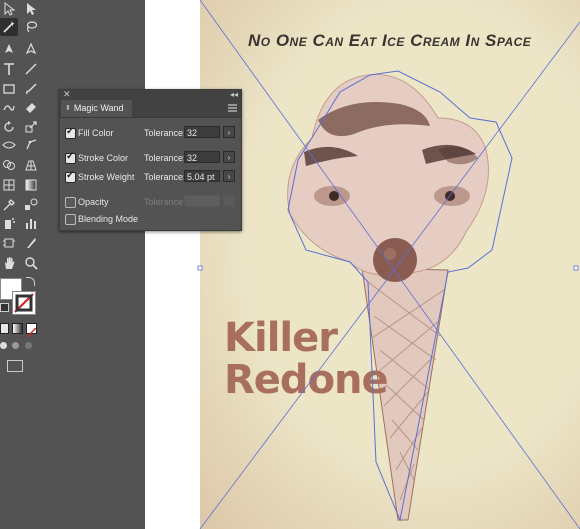  I want to click on tab-magic-wand: ⬍ Magic Wand, so click(96, 108).